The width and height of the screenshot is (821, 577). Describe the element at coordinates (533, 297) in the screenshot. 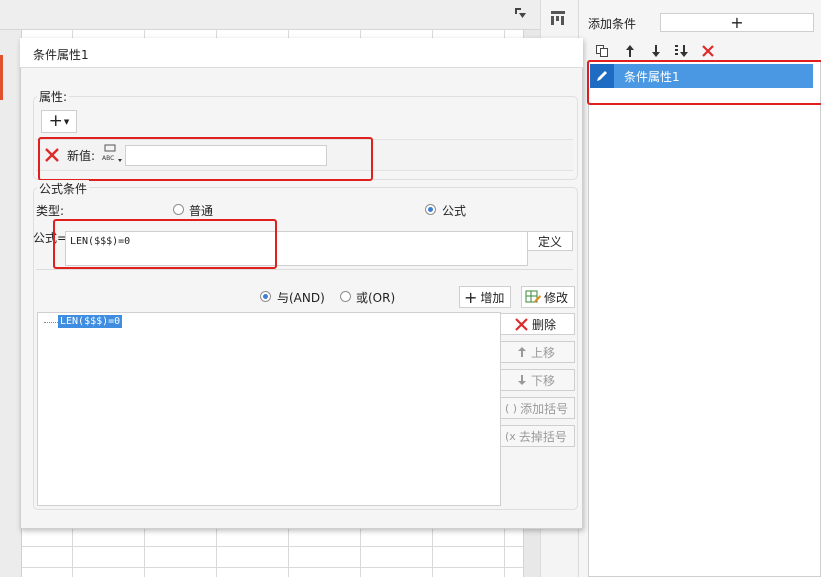

I see `edit-grid-icon` at that location.